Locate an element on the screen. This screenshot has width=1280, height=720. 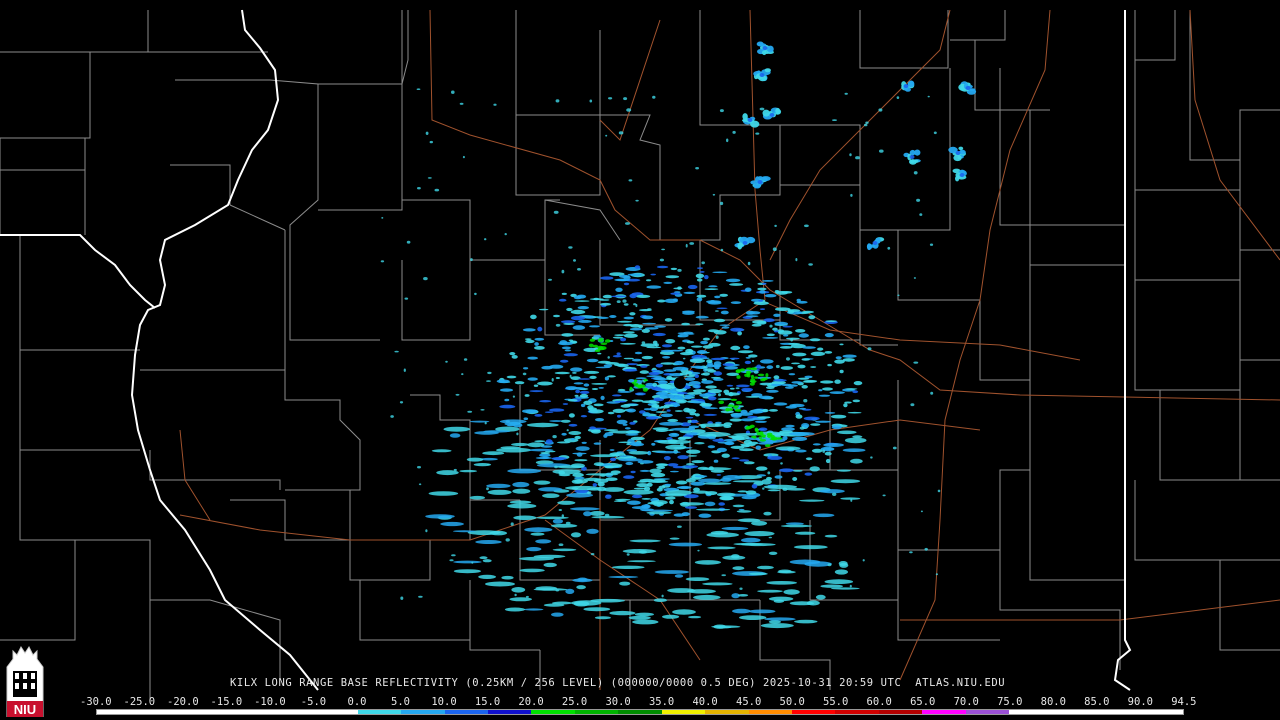
scale-label: 55.0 is located at coordinates (836, 702).